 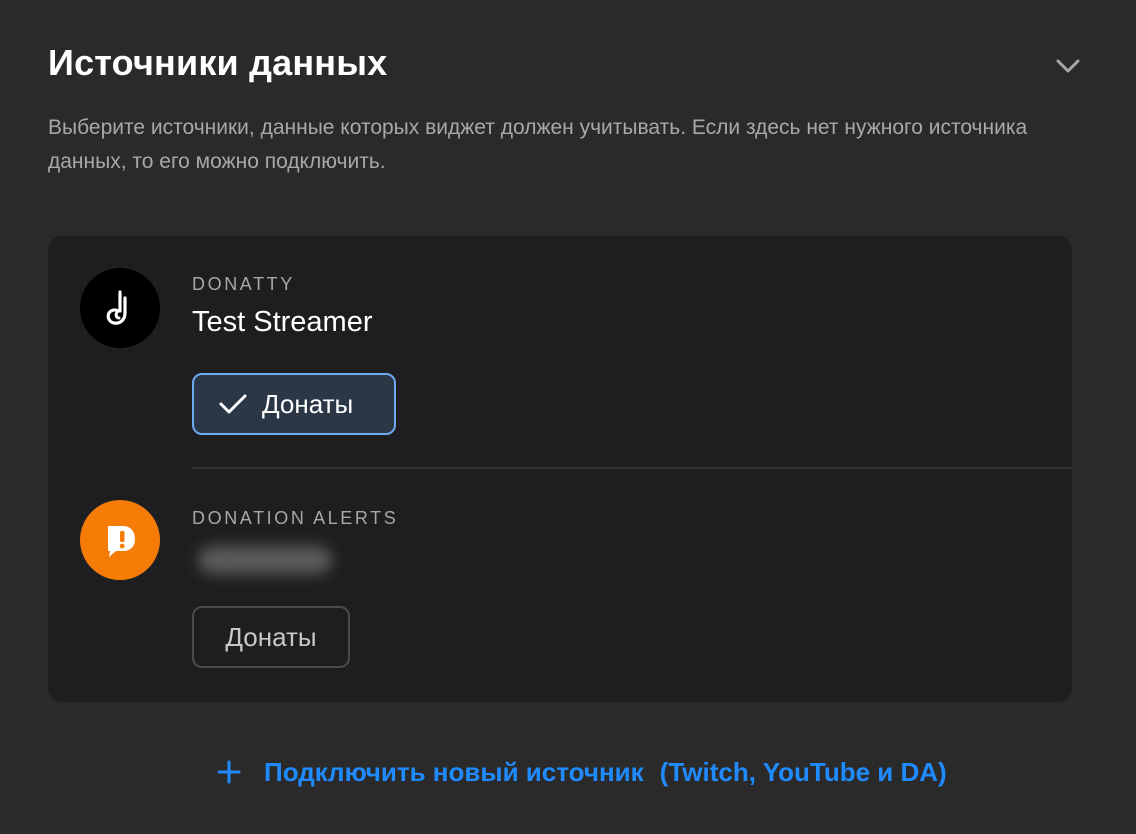 I want to click on connect-source-label: Подключить новый источник, so click(x=454, y=771).